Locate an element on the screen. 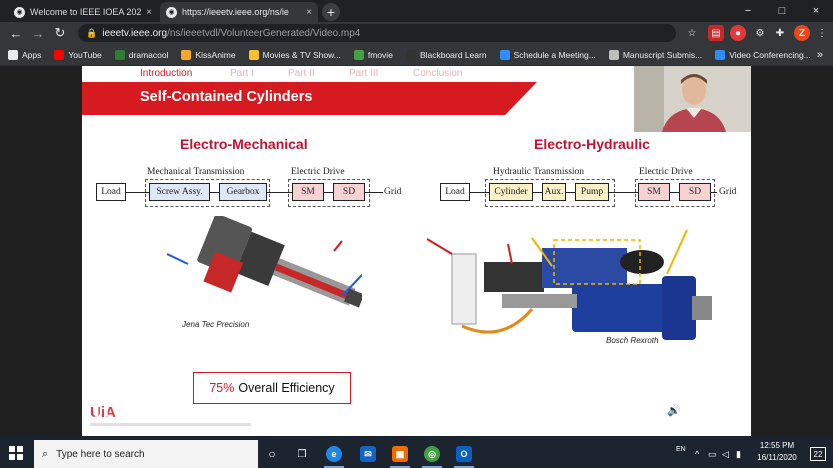 This screenshot has width=833, height=468. taskbar-search-box: ⌕ Type here to search is located at coordinates (146, 454).